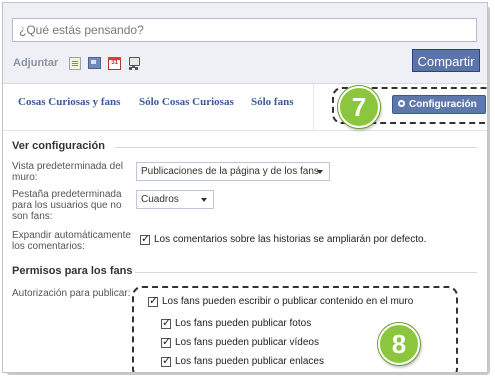  I want to click on link-icon, so click(134, 63).